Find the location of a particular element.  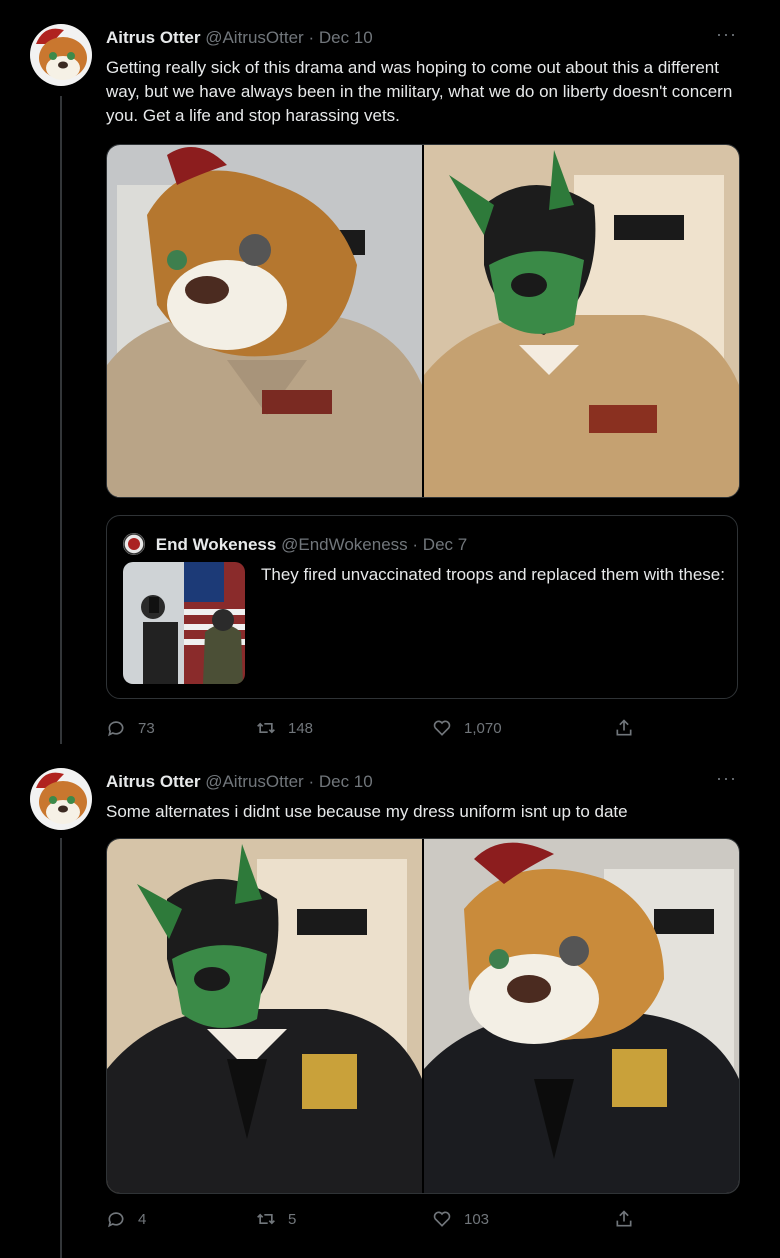

reply-count: 4 is located at coordinates (142, 1219).